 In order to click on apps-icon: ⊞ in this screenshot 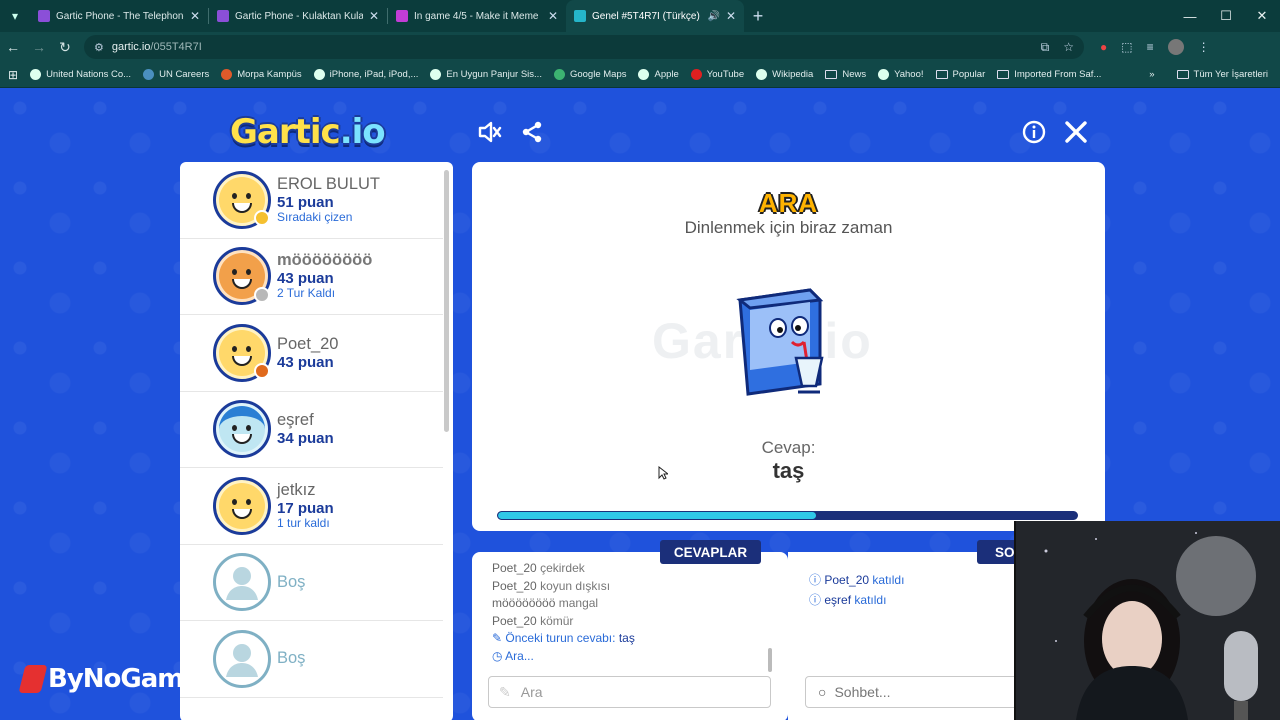, I will do `click(13, 75)`.